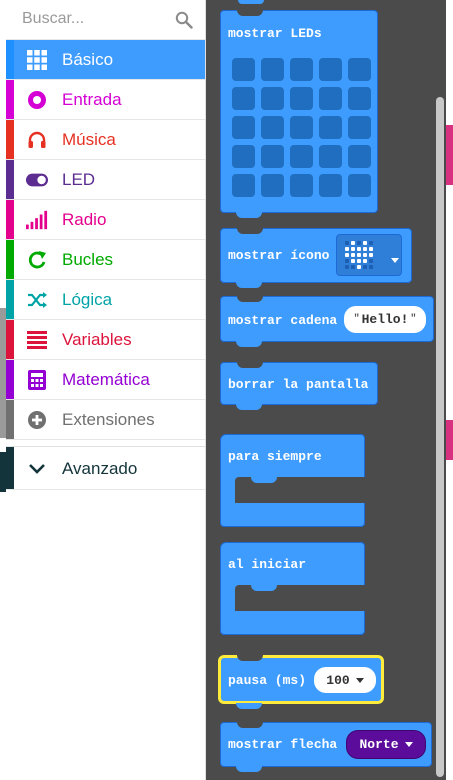 This screenshot has width=453, height=780. What do you see at coordinates (105, 180) in the screenshot?
I see `category-led: LED` at bounding box center [105, 180].